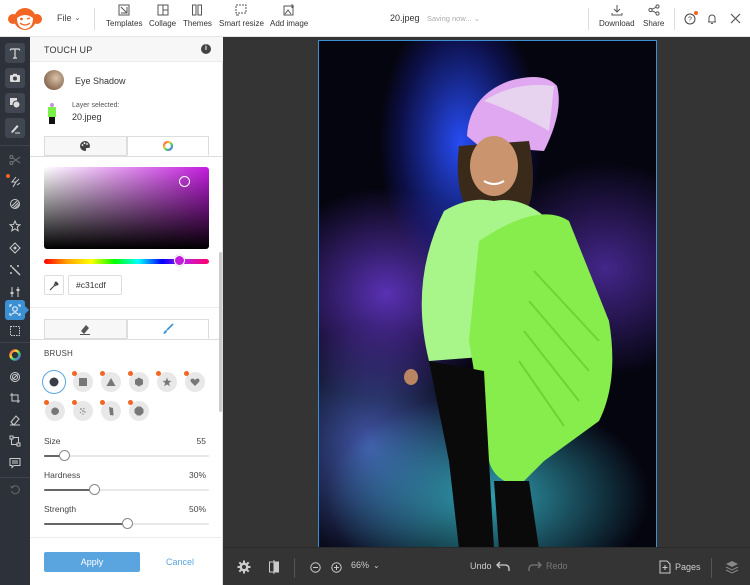 Image resolution: width=750 pixels, height=585 pixels. I want to click on collage-button: Collage, so click(162, 16).